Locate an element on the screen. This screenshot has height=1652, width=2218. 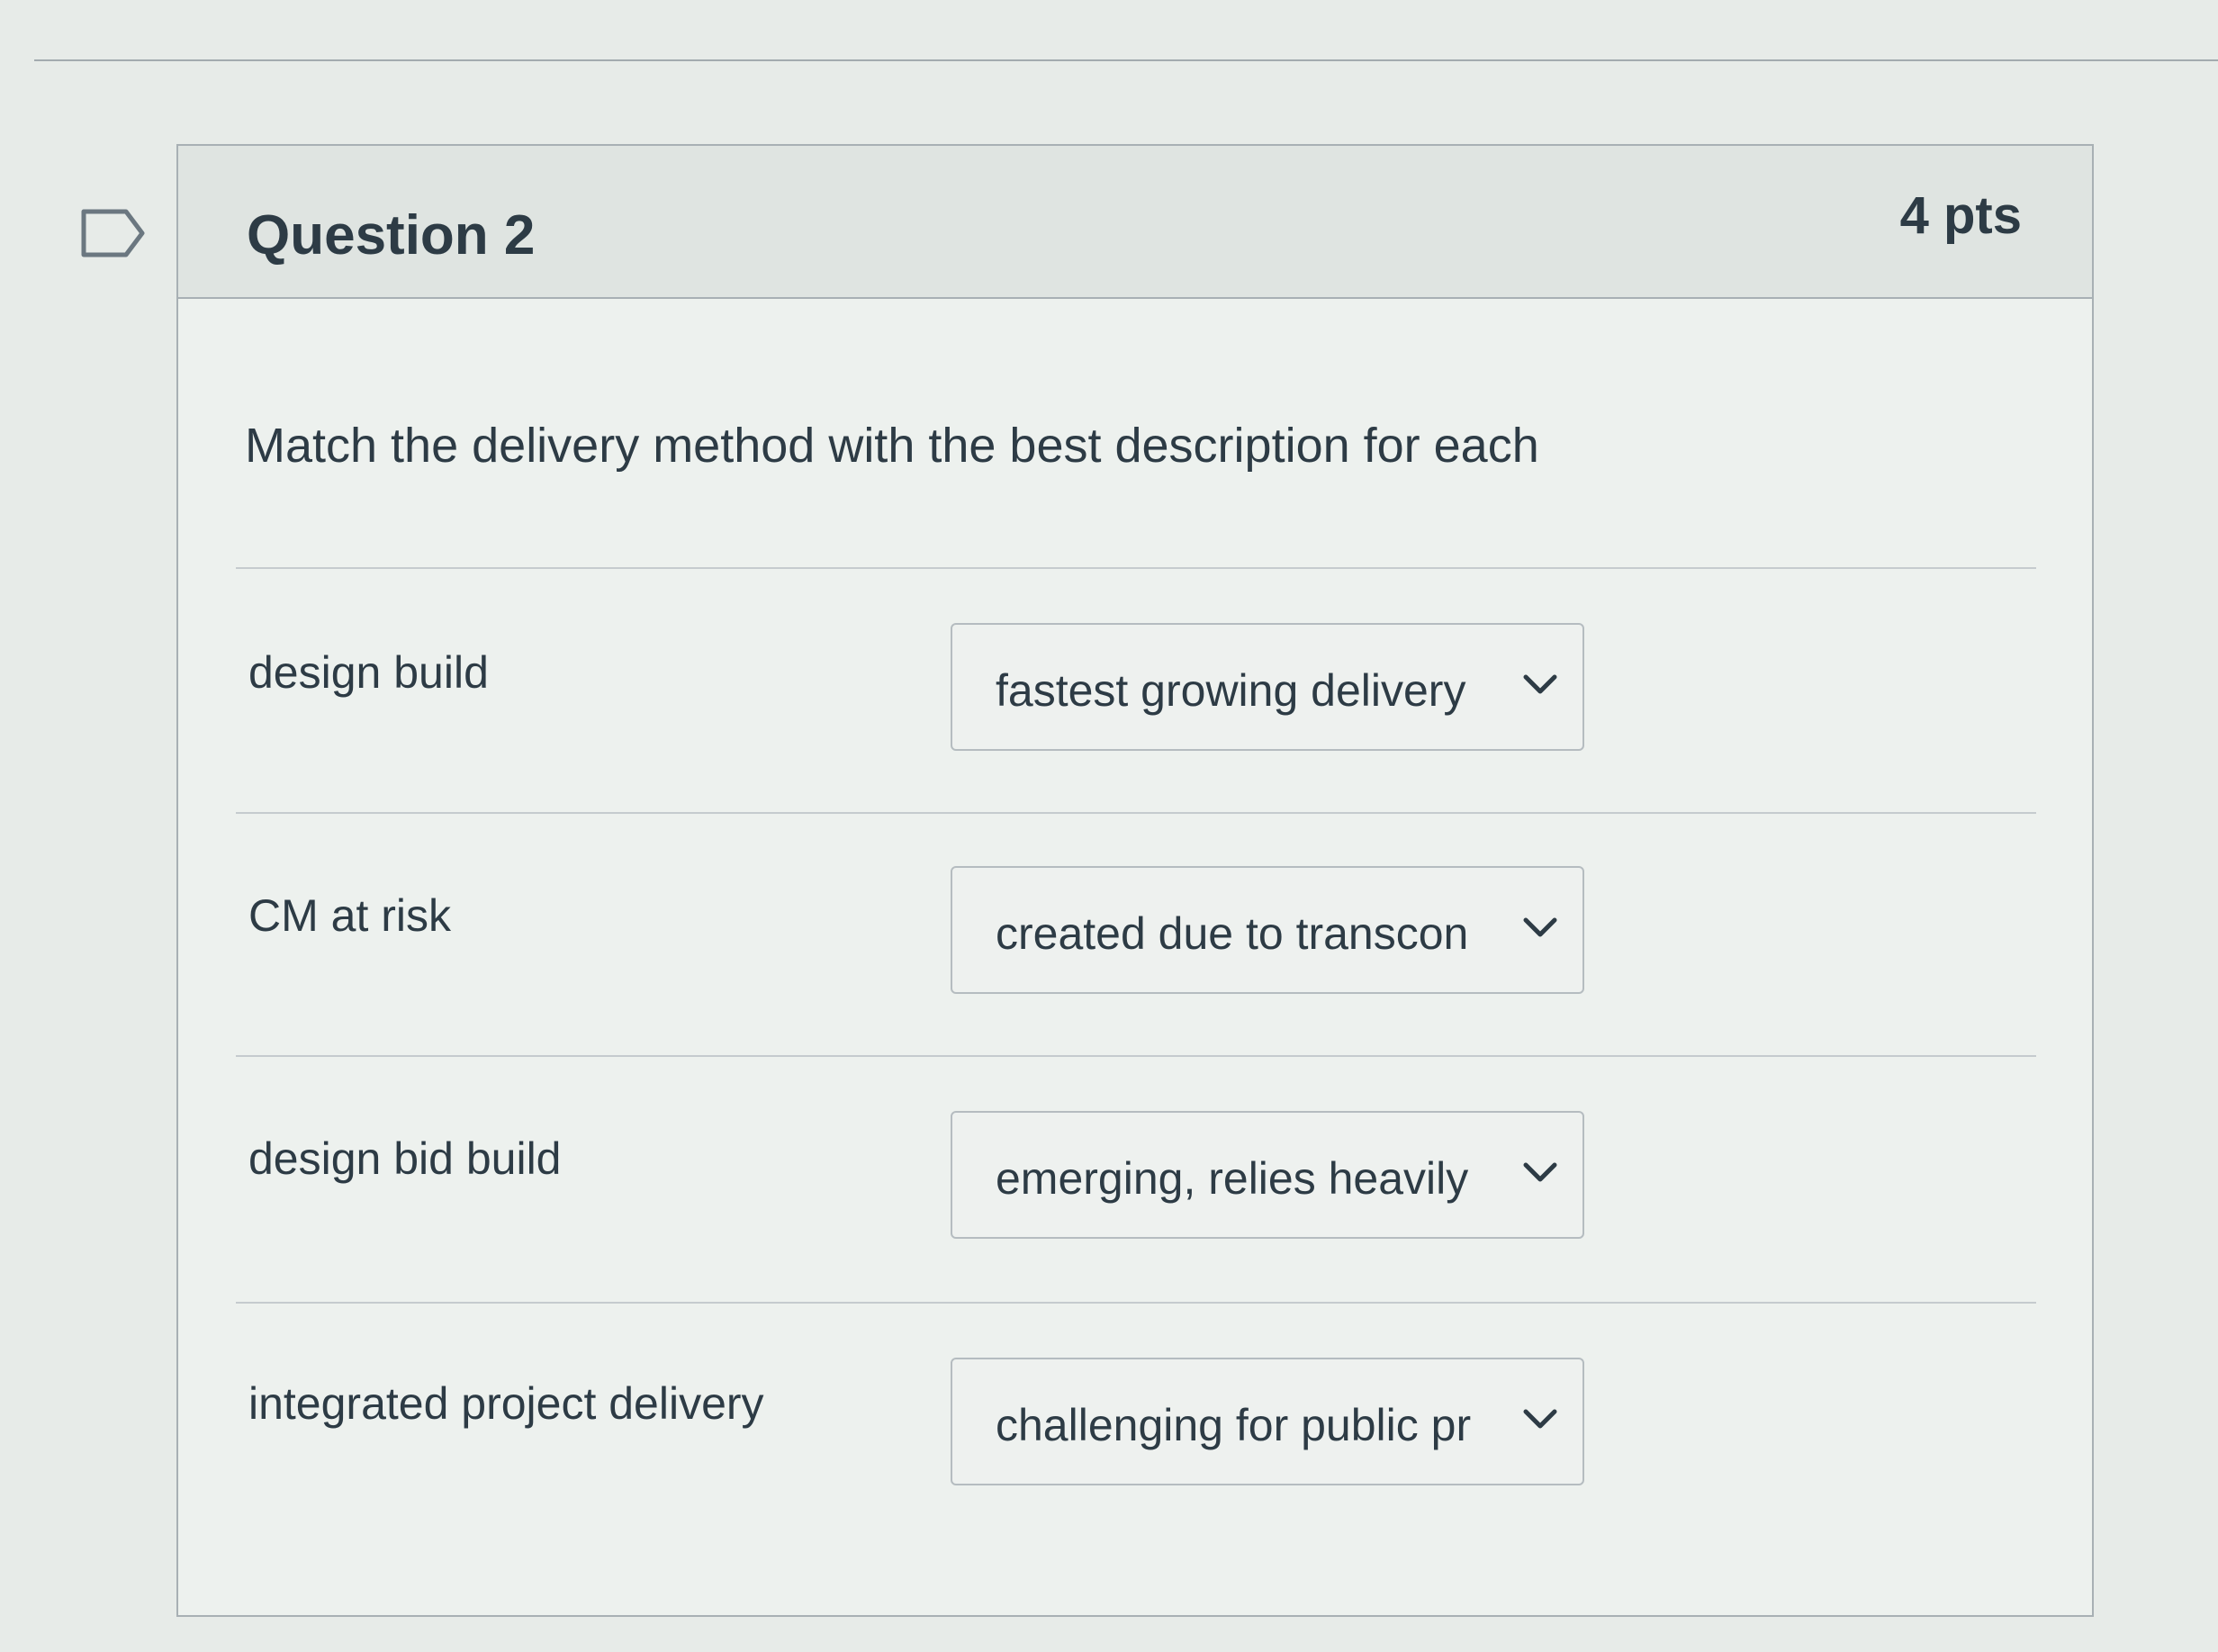
answer-label: design bid build is located at coordinates (405, 1158).